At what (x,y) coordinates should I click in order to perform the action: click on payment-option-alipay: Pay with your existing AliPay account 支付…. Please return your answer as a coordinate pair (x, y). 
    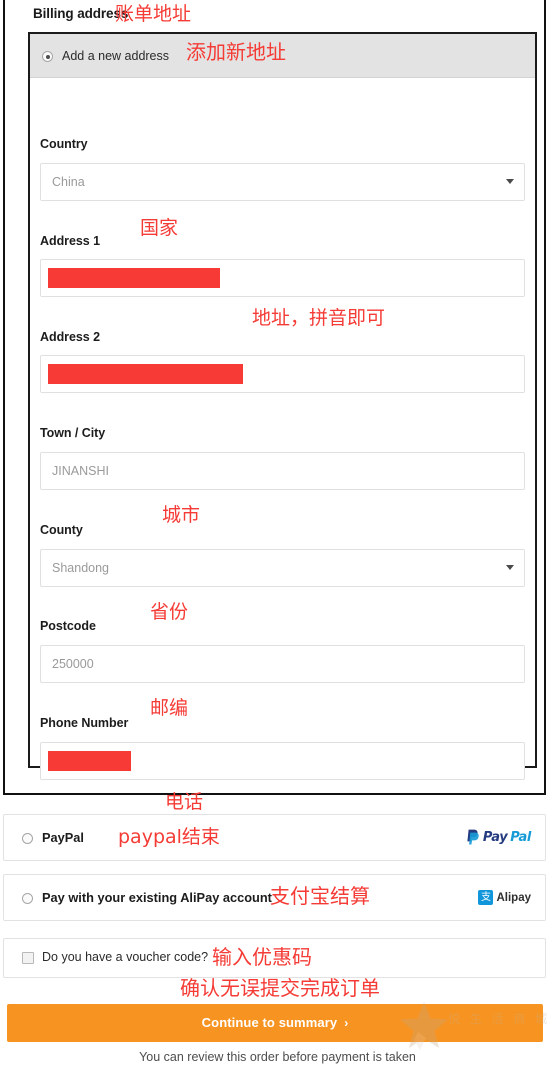
    Looking at the image, I should click on (274, 897).